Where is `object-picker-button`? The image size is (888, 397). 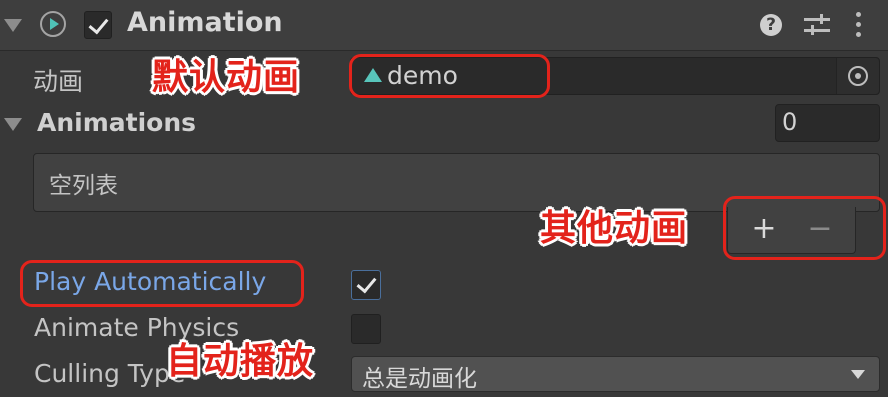
object-picker-button is located at coordinates (857, 76).